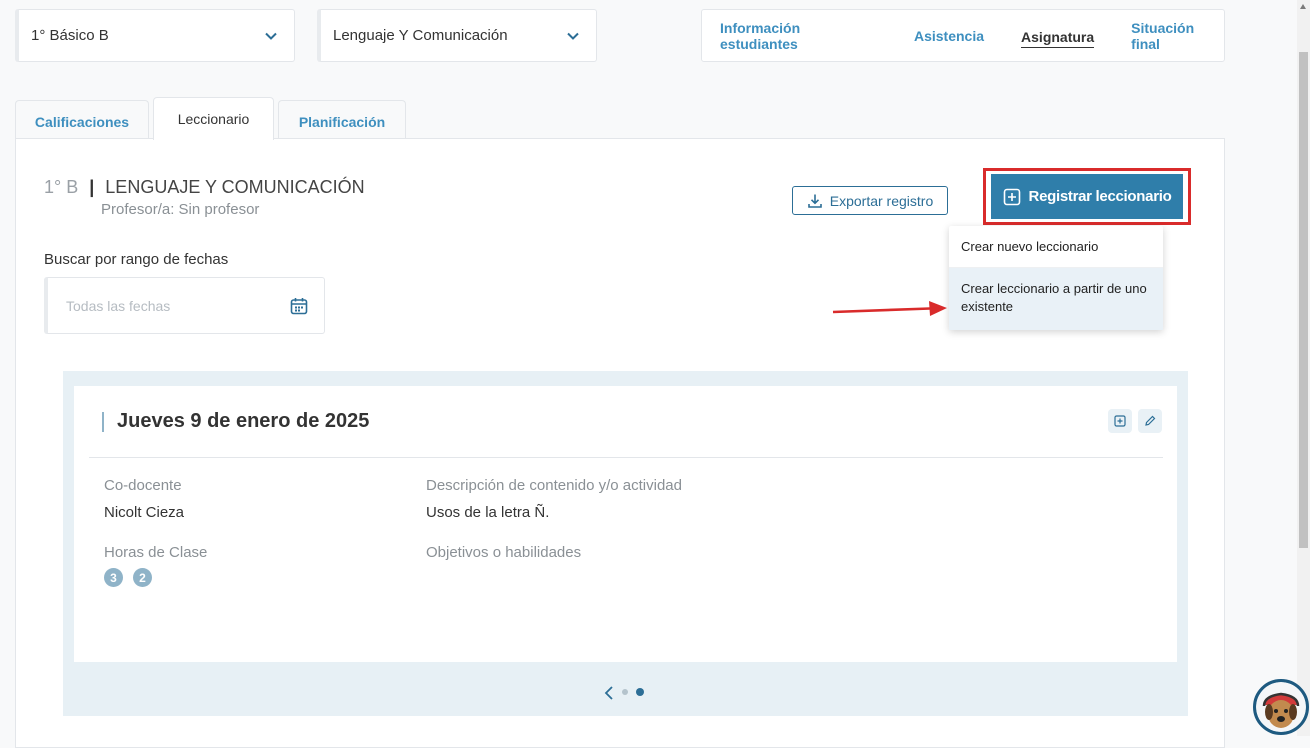 This screenshot has width=1310, height=748. Describe the element at coordinates (118, 305) in the screenshot. I see `date-range-placeholder: Todas las fechas` at that location.